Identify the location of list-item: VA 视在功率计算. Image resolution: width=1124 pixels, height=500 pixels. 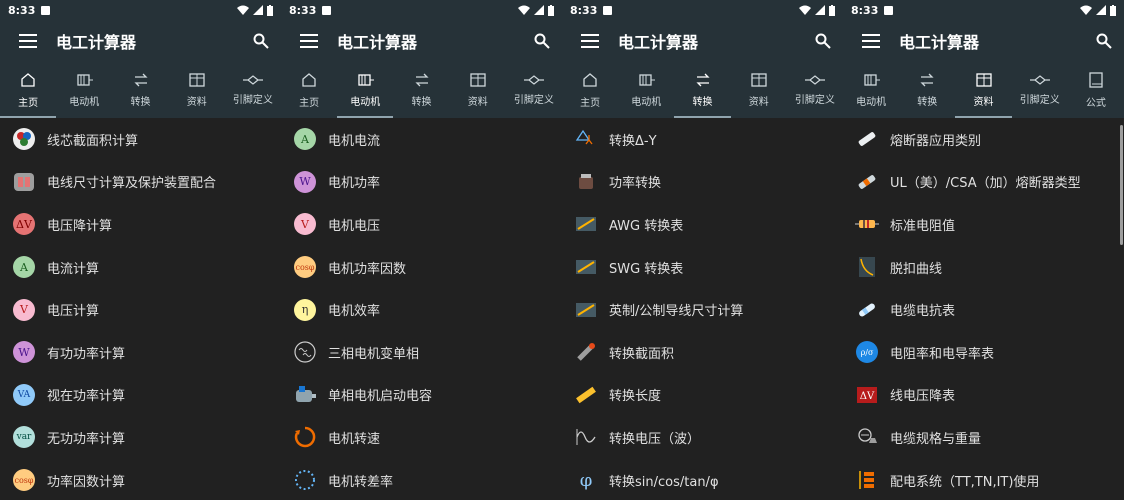
(140, 395).